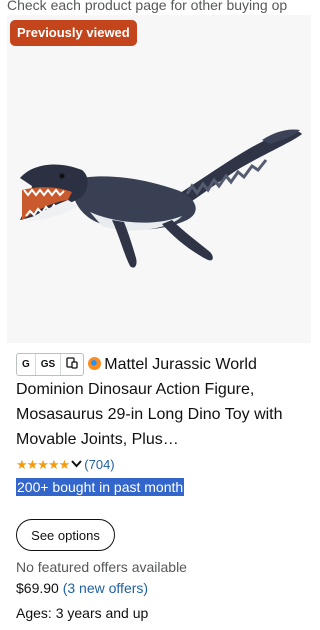  I want to click on rear-flipper, so click(187, 240).